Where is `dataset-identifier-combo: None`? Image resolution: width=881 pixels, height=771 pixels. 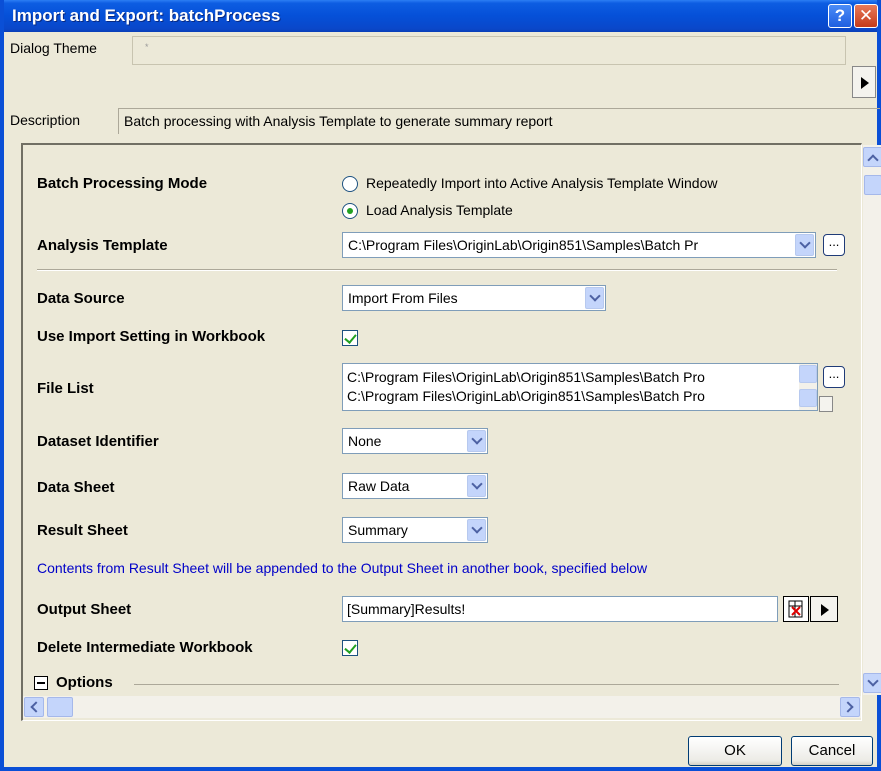 dataset-identifier-combo: None is located at coordinates (415, 441).